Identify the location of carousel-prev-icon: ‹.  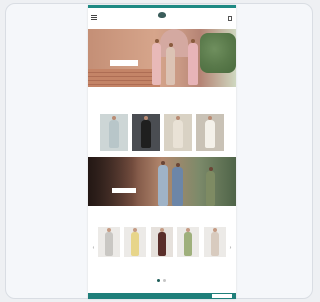
(93, 248).